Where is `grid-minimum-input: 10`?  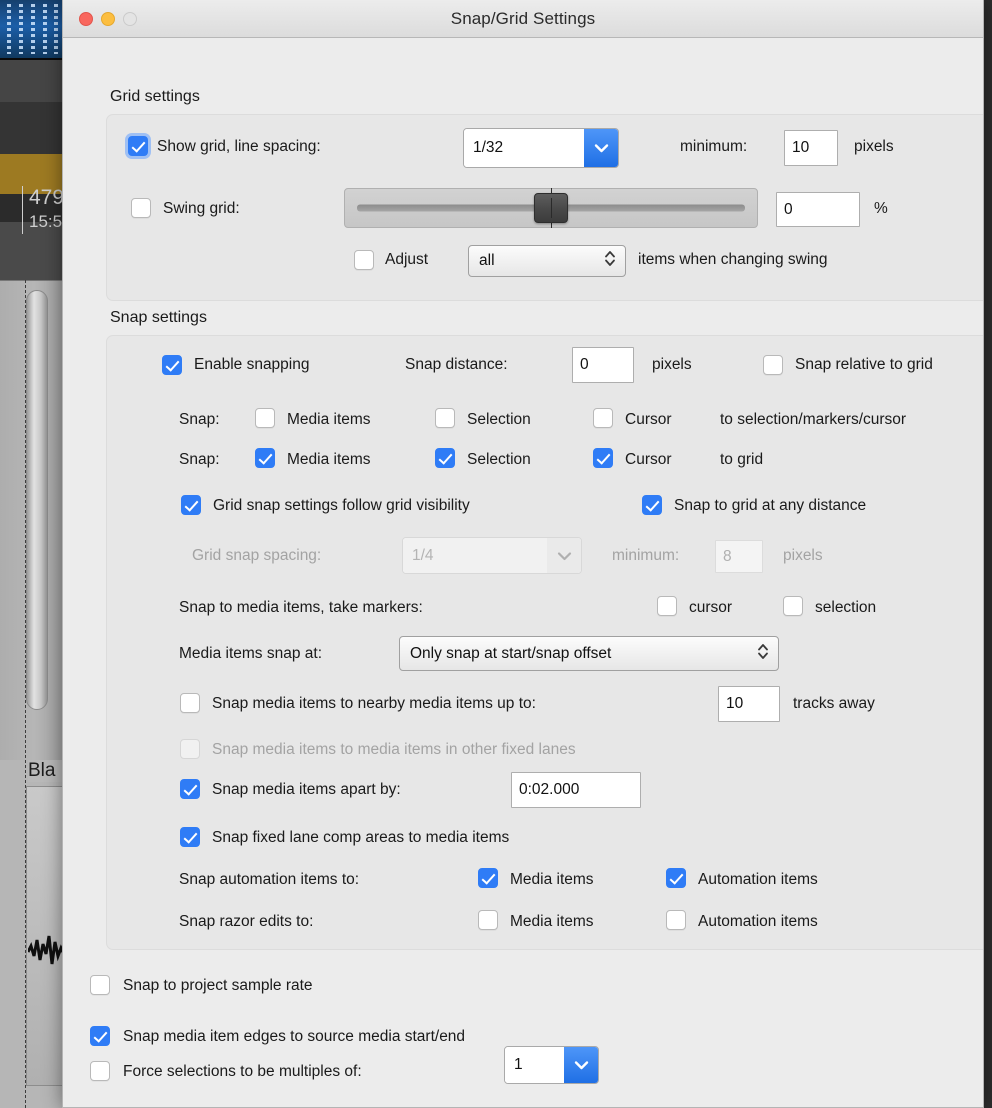
grid-minimum-input: 10 is located at coordinates (811, 148).